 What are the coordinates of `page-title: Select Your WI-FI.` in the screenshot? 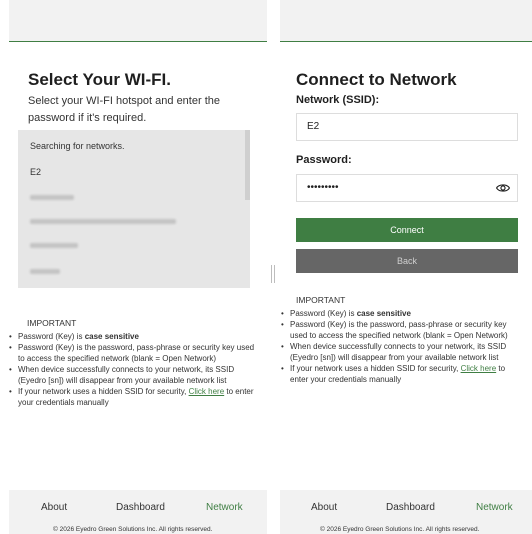 It's located at (99, 79).